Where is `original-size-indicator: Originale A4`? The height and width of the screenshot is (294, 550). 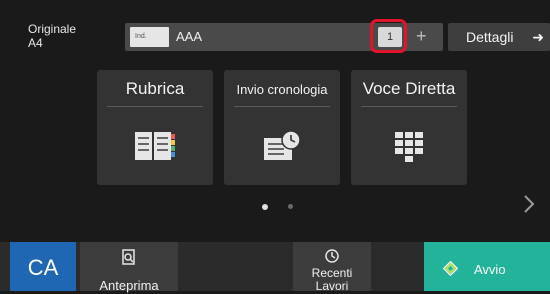 original-size-indicator: Originale A4 is located at coordinates (52, 36).